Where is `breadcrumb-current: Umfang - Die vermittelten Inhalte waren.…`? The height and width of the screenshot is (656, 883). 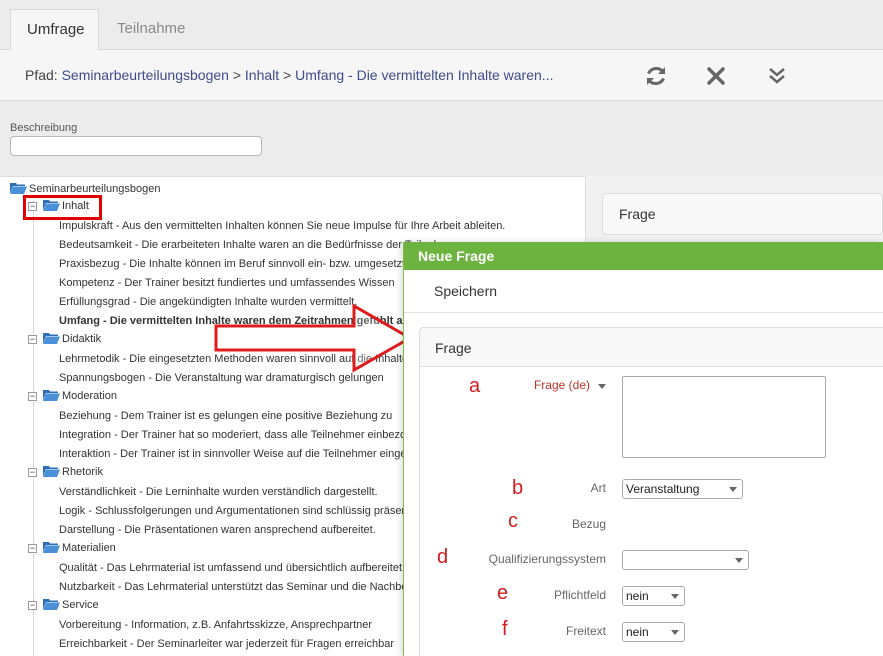
breadcrumb-current: Umfang - Die vermittelten Inhalte waren.… is located at coordinates (424, 75).